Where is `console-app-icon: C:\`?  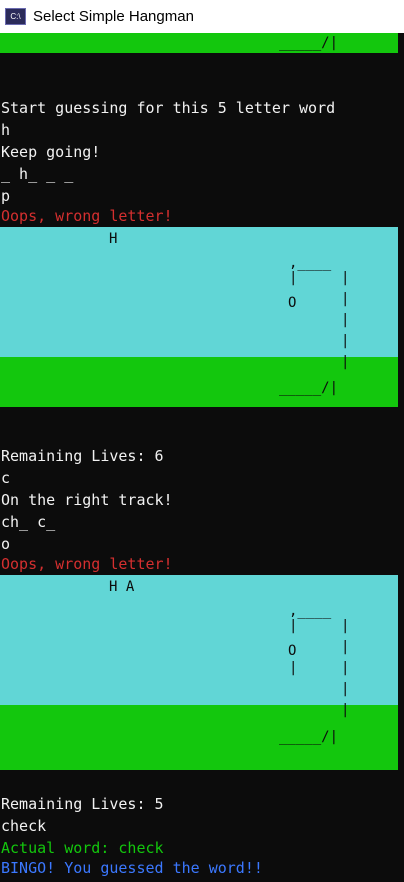
console-app-icon: C:\ is located at coordinates (15, 16).